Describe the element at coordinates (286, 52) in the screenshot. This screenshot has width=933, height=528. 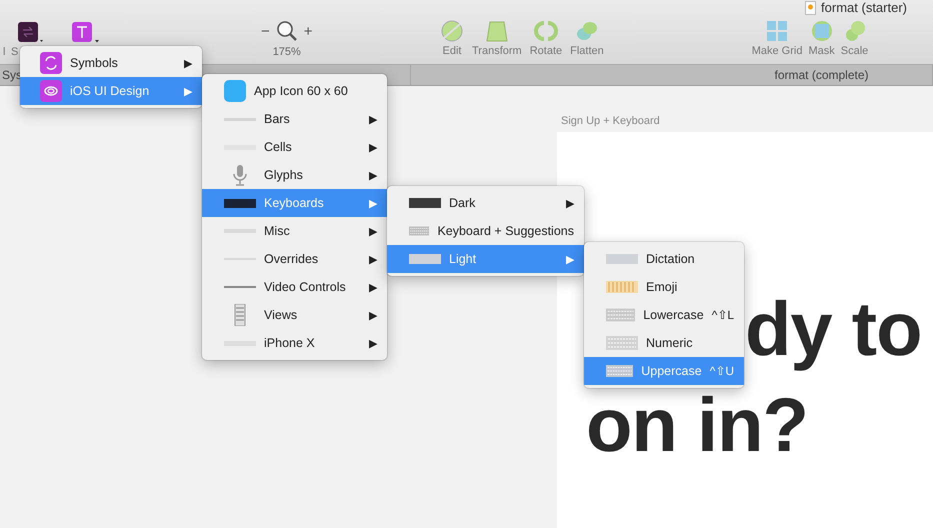
I see `zoom-level: 175%` at that location.